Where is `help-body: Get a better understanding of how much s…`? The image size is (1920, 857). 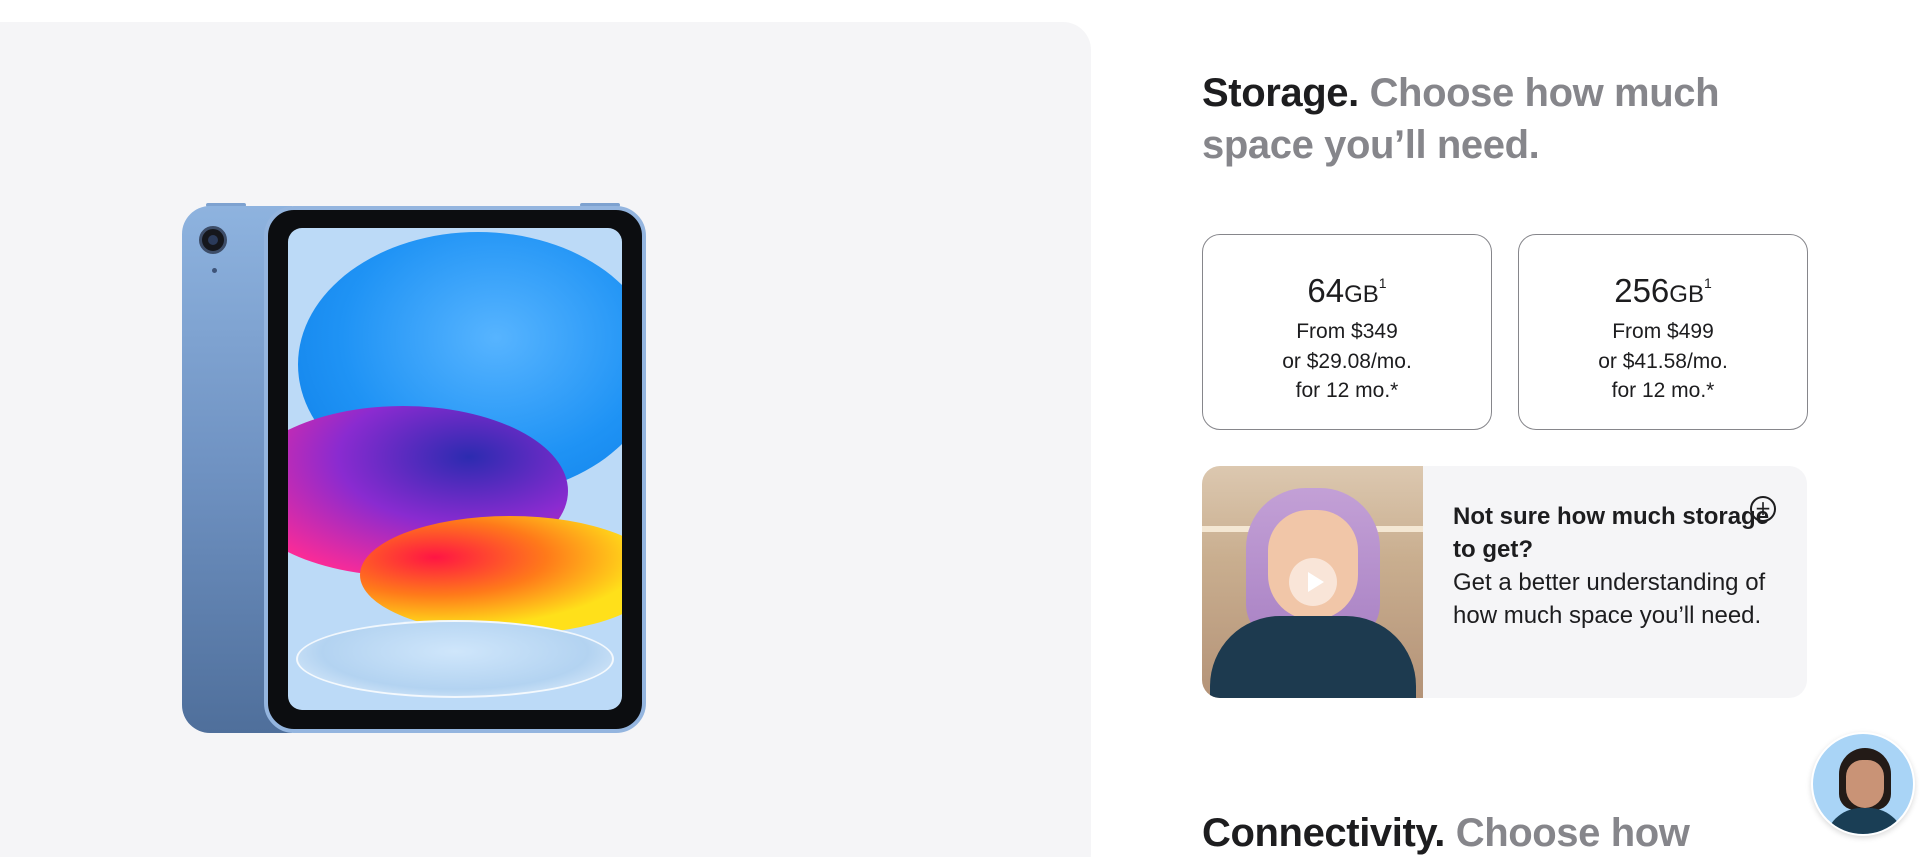 help-body: Get a better understanding of how much s… is located at coordinates (1609, 599).